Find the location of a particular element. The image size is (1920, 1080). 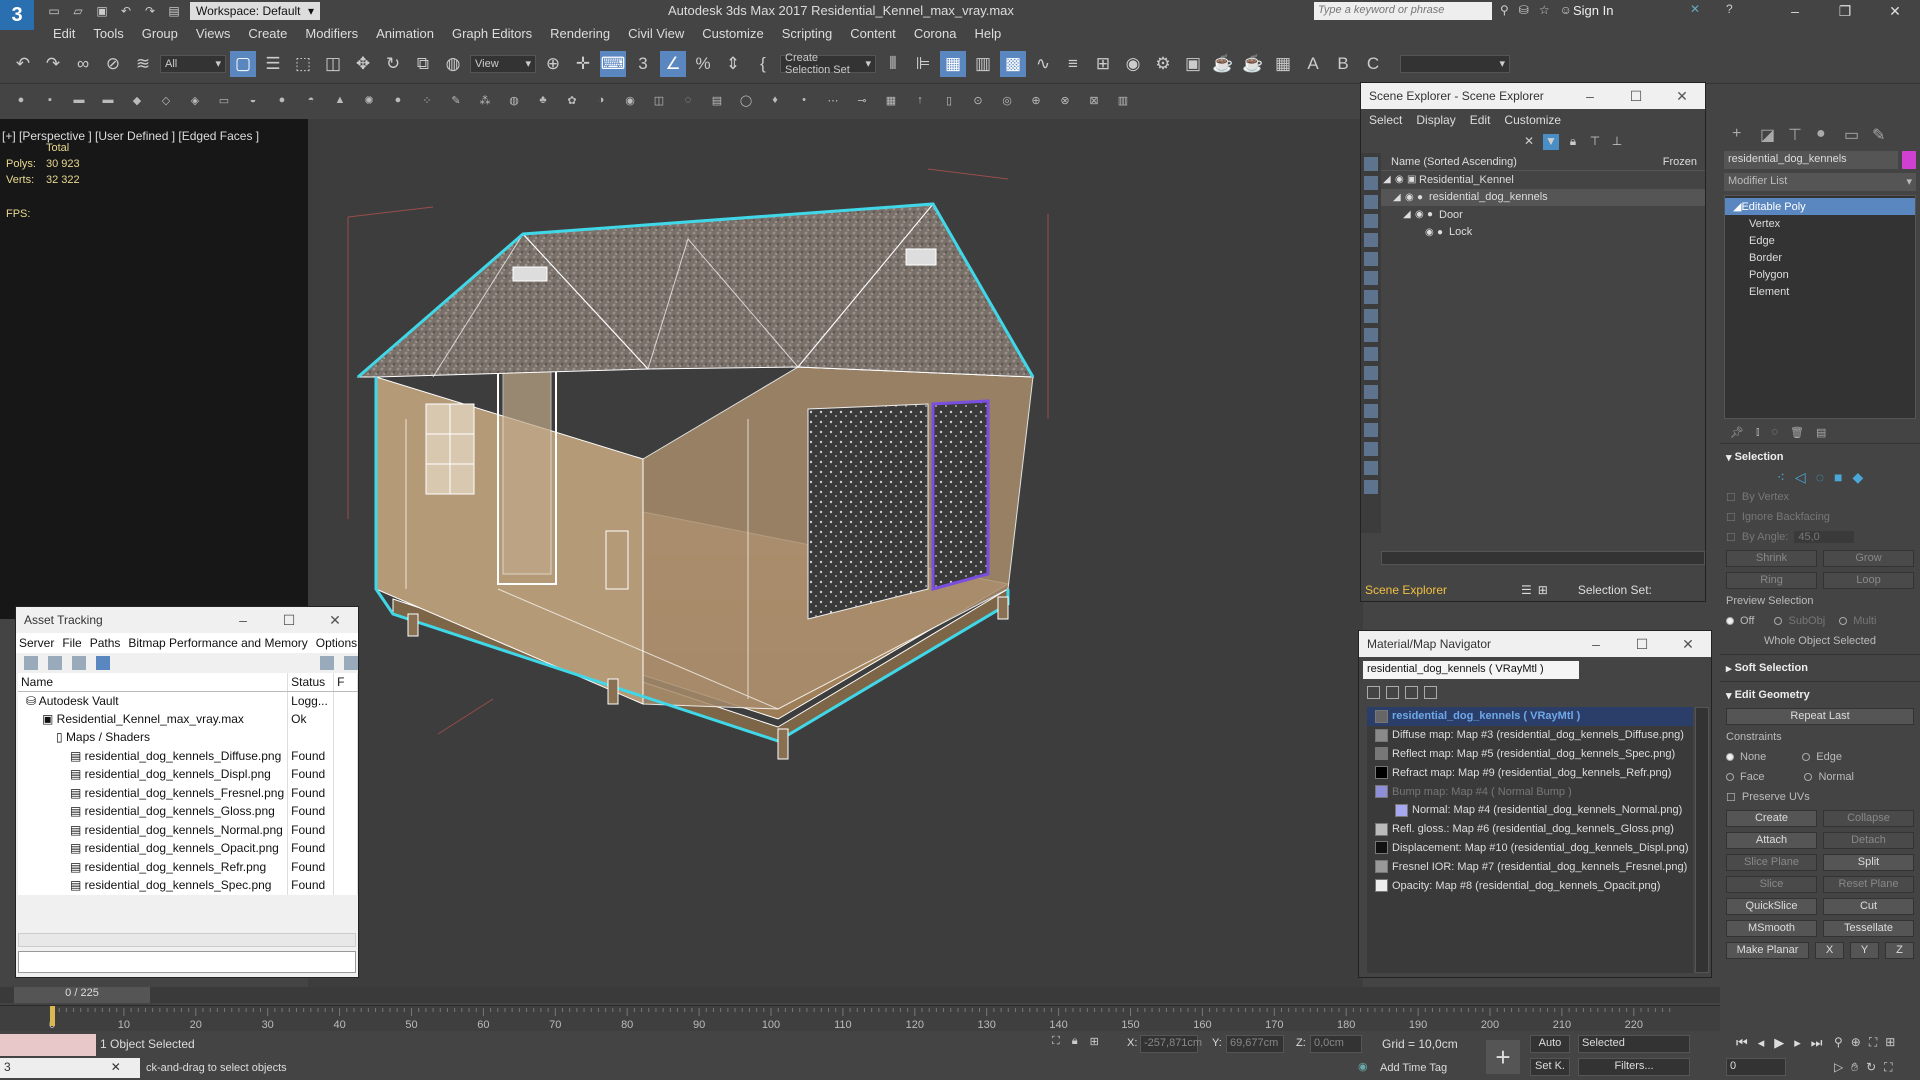

hierarchy-icon: ⊞ is located at coordinates (1543, 590).